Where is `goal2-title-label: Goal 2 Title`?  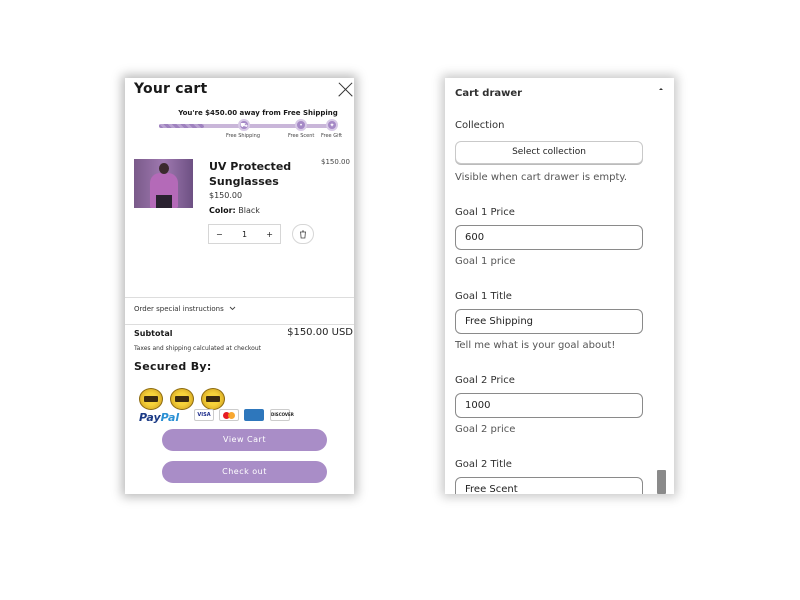
goal2-title-label: Goal 2 Title is located at coordinates (483, 464).